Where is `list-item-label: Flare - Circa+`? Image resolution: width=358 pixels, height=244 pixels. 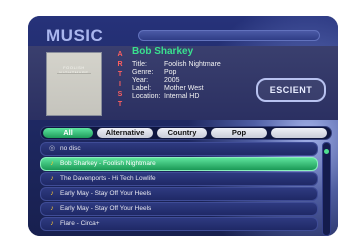
list-item-label: Flare - Circa+ is located at coordinates (80, 223).